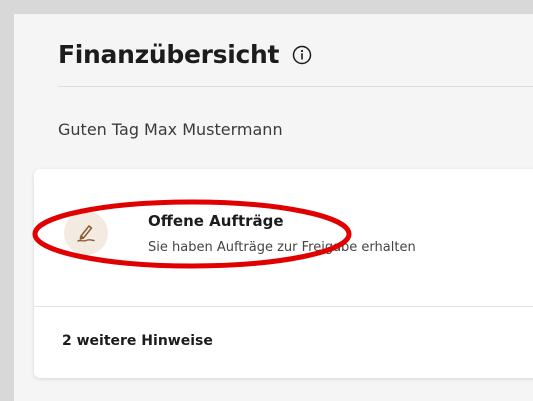 The height and width of the screenshot is (401, 533). What do you see at coordinates (216, 221) in the screenshot?
I see `open-orders-title: Offene Aufträge` at bounding box center [216, 221].